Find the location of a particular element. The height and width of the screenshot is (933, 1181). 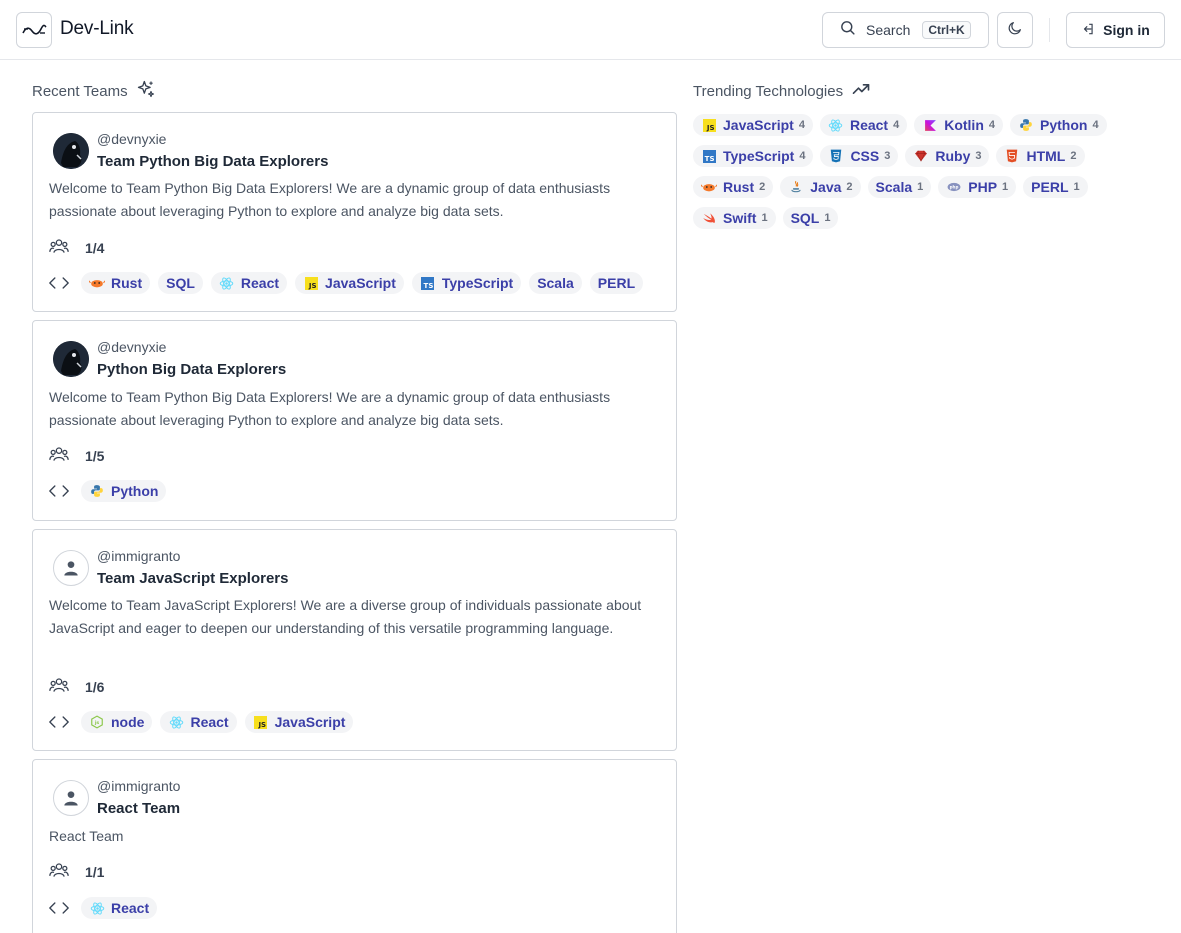

ruby-icon is located at coordinates (921, 156).